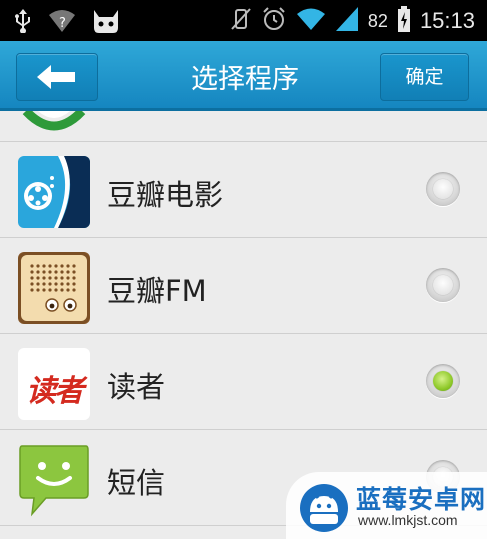  Describe the element at coordinates (346, 21) in the screenshot. I see `signal-icon` at that location.